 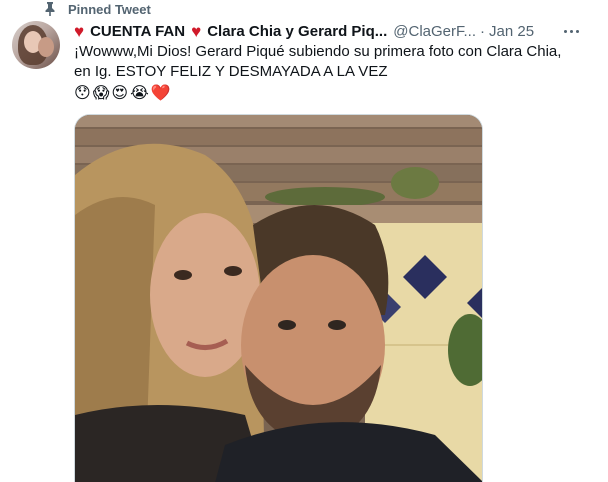 I want to click on tweet-text-line2: en Ig. ESTOY FELIZ Y DESMAYADA A LA VEZ, so click(x=231, y=71).